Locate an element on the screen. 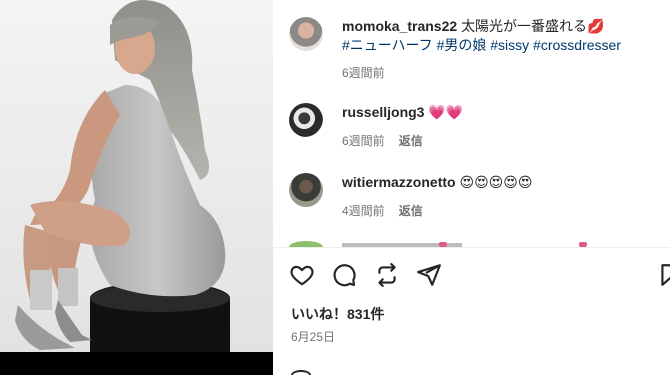  photo-bottom-bar is located at coordinates (136, 363).